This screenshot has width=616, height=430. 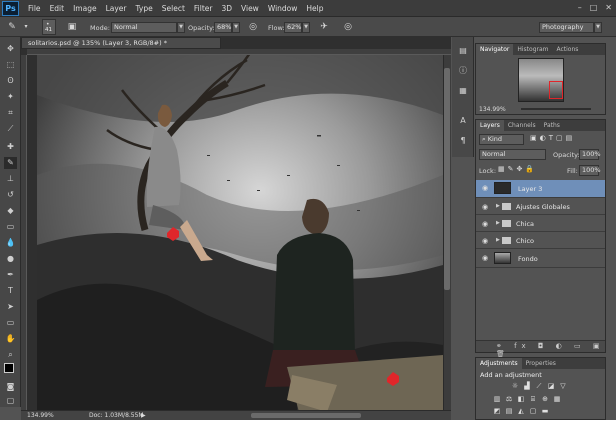 I want to click on airbrush-icon: ✈, so click(x=324, y=27).